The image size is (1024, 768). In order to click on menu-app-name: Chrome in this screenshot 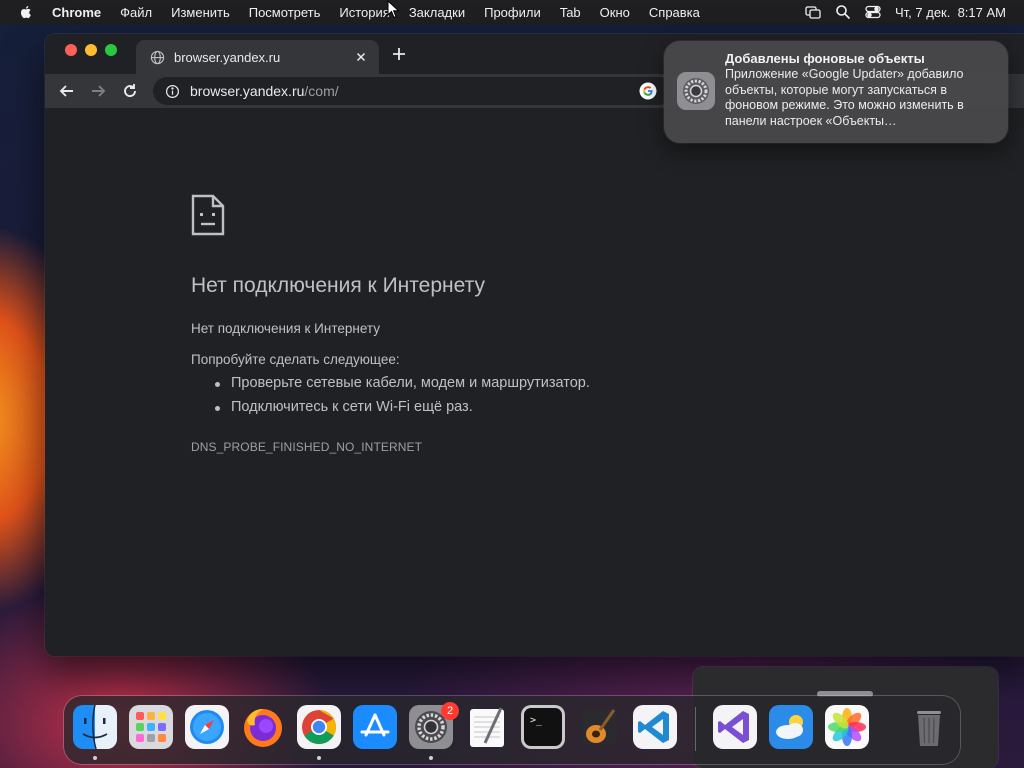, I will do `click(76, 12)`.